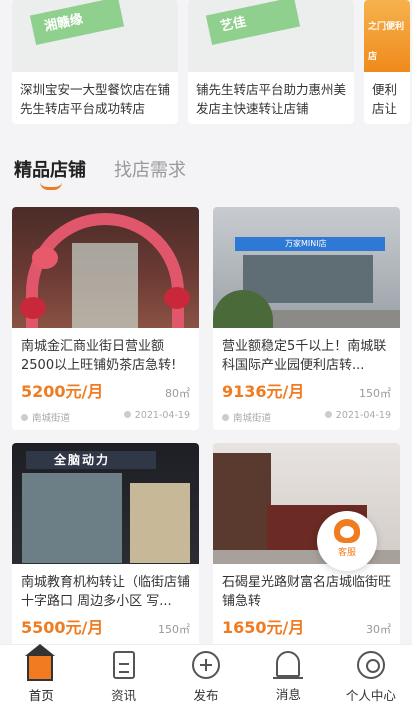 The image size is (412, 703). I want to click on tab-label: 找店需求, so click(150, 170).